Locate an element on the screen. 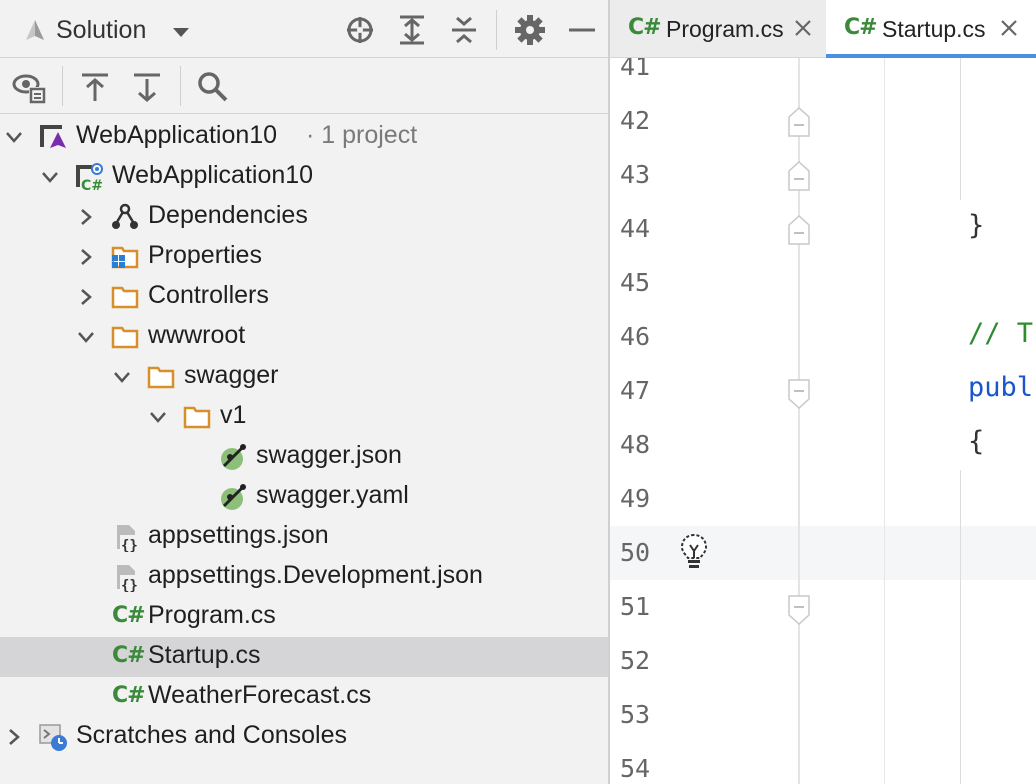 The image size is (1036, 784). move-up-icon is located at coordinates (95, 87).